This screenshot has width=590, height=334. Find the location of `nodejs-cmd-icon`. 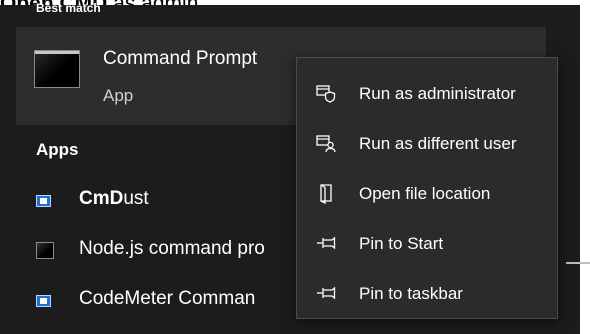

nodejs-cmd-icon is located at coordinates (45, 250).